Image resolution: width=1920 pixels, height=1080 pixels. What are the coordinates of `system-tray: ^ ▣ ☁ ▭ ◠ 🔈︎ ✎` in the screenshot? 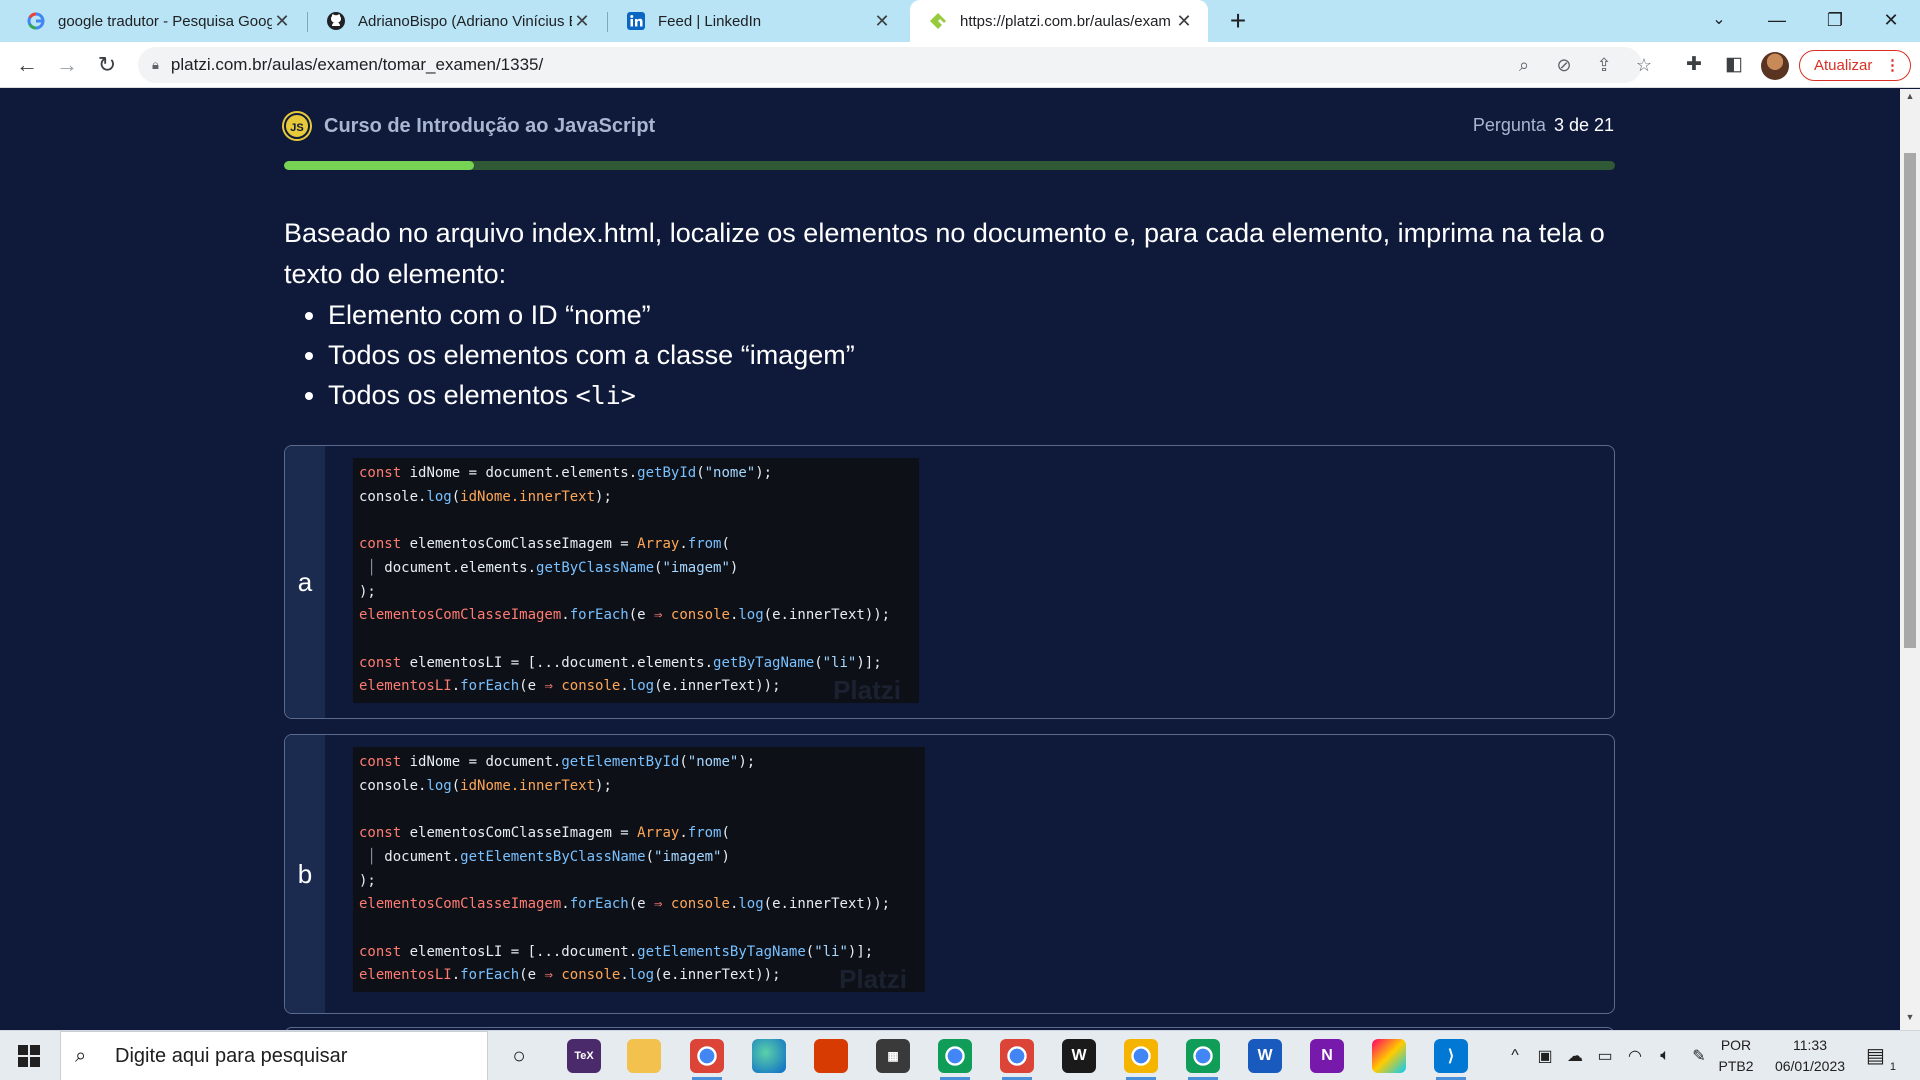 It's located at (1609, 1055).